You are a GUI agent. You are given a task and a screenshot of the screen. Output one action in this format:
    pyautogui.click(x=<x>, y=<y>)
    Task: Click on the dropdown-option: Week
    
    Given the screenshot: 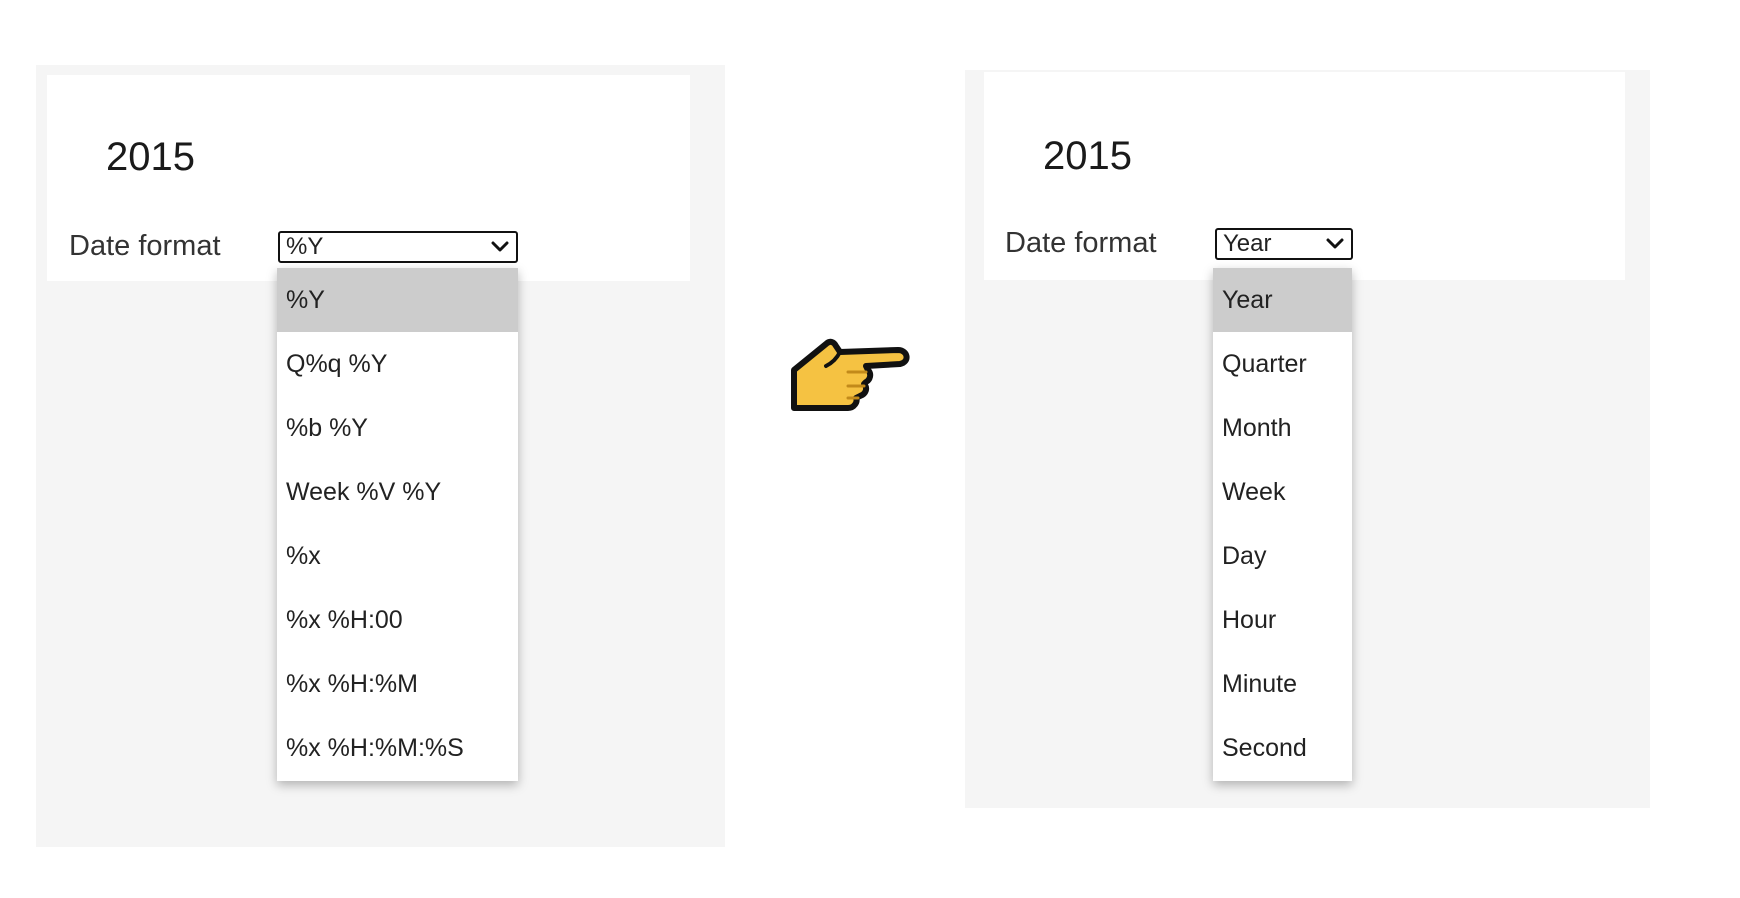 What is the action you would take?
    pyautogui.click(x=1282, y=492)
    